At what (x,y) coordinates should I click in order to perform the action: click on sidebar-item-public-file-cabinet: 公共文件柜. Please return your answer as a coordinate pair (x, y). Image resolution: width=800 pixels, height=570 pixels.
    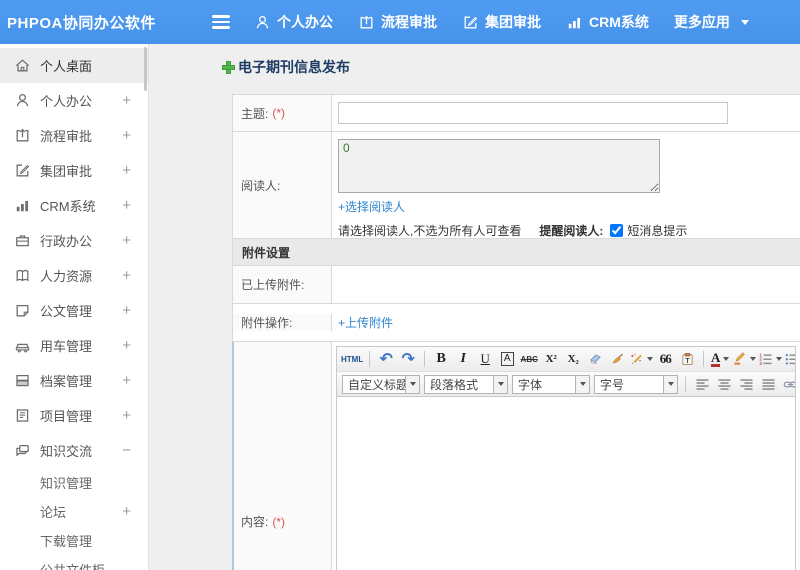
    Looking at the image, I should click on (74, 562).